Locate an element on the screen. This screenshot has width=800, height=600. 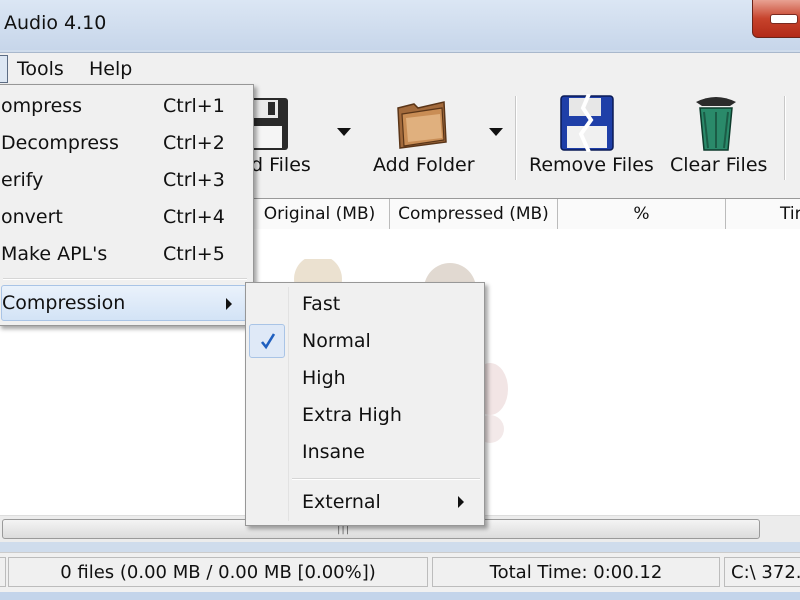
menu-item-external: External is located at coordinates (392, 502).